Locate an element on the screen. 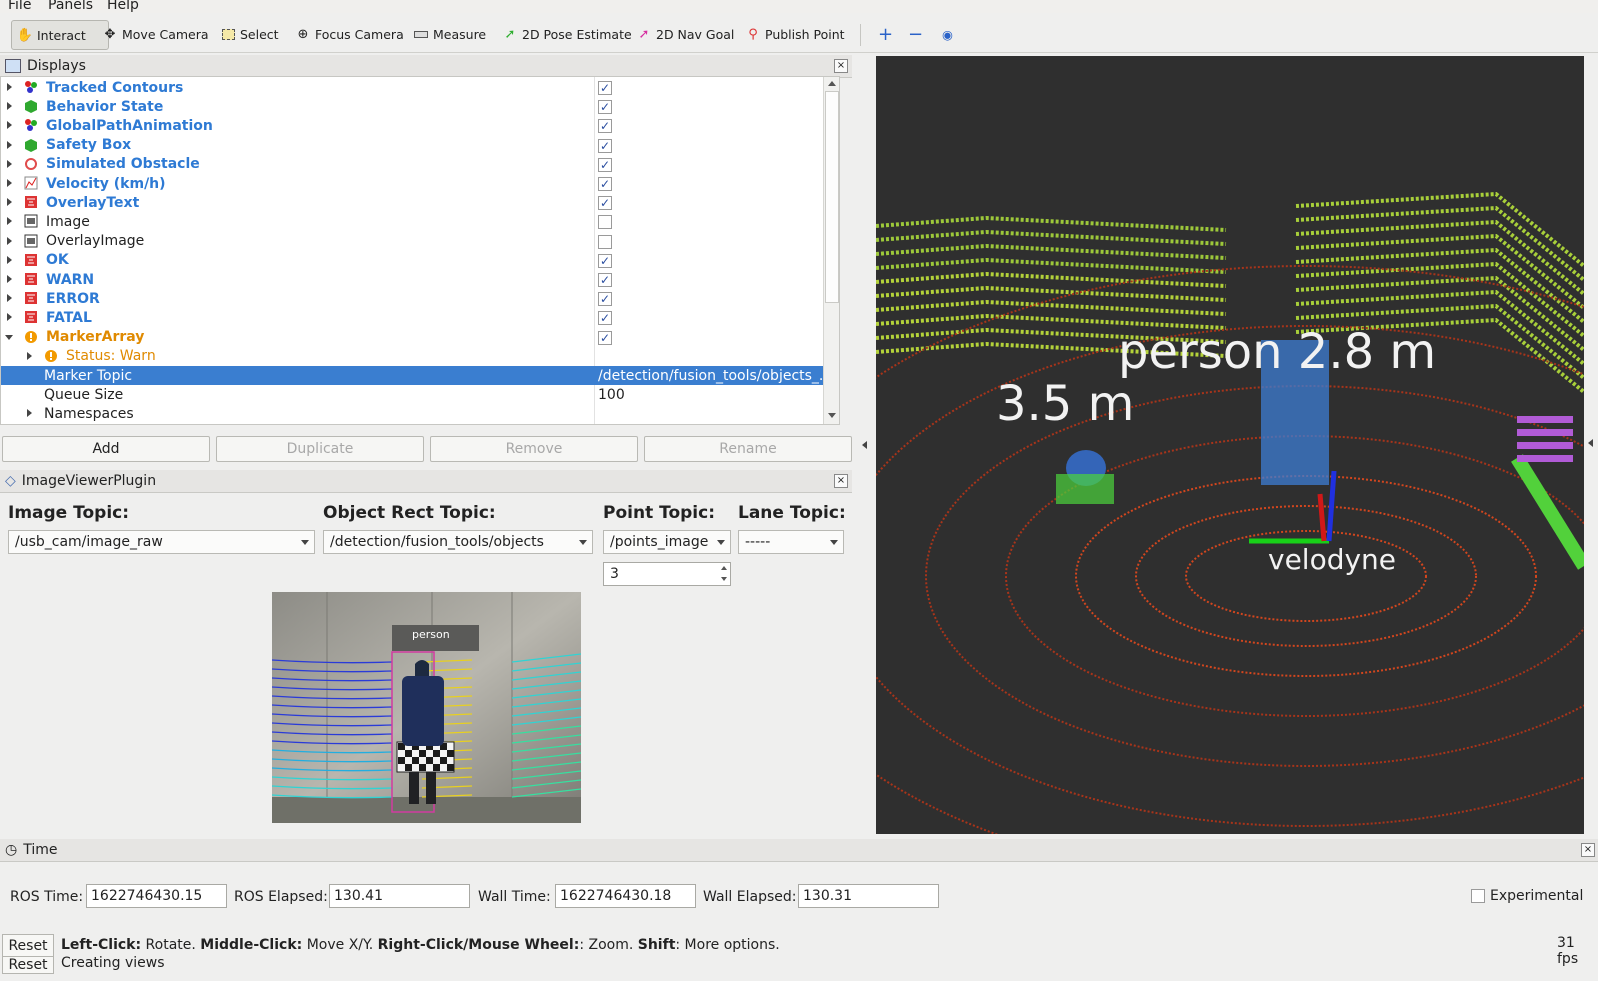 The height and width of the screenshot is (981, 1598). reset-button-secondary: Reset is located at coordinates (28, 965).